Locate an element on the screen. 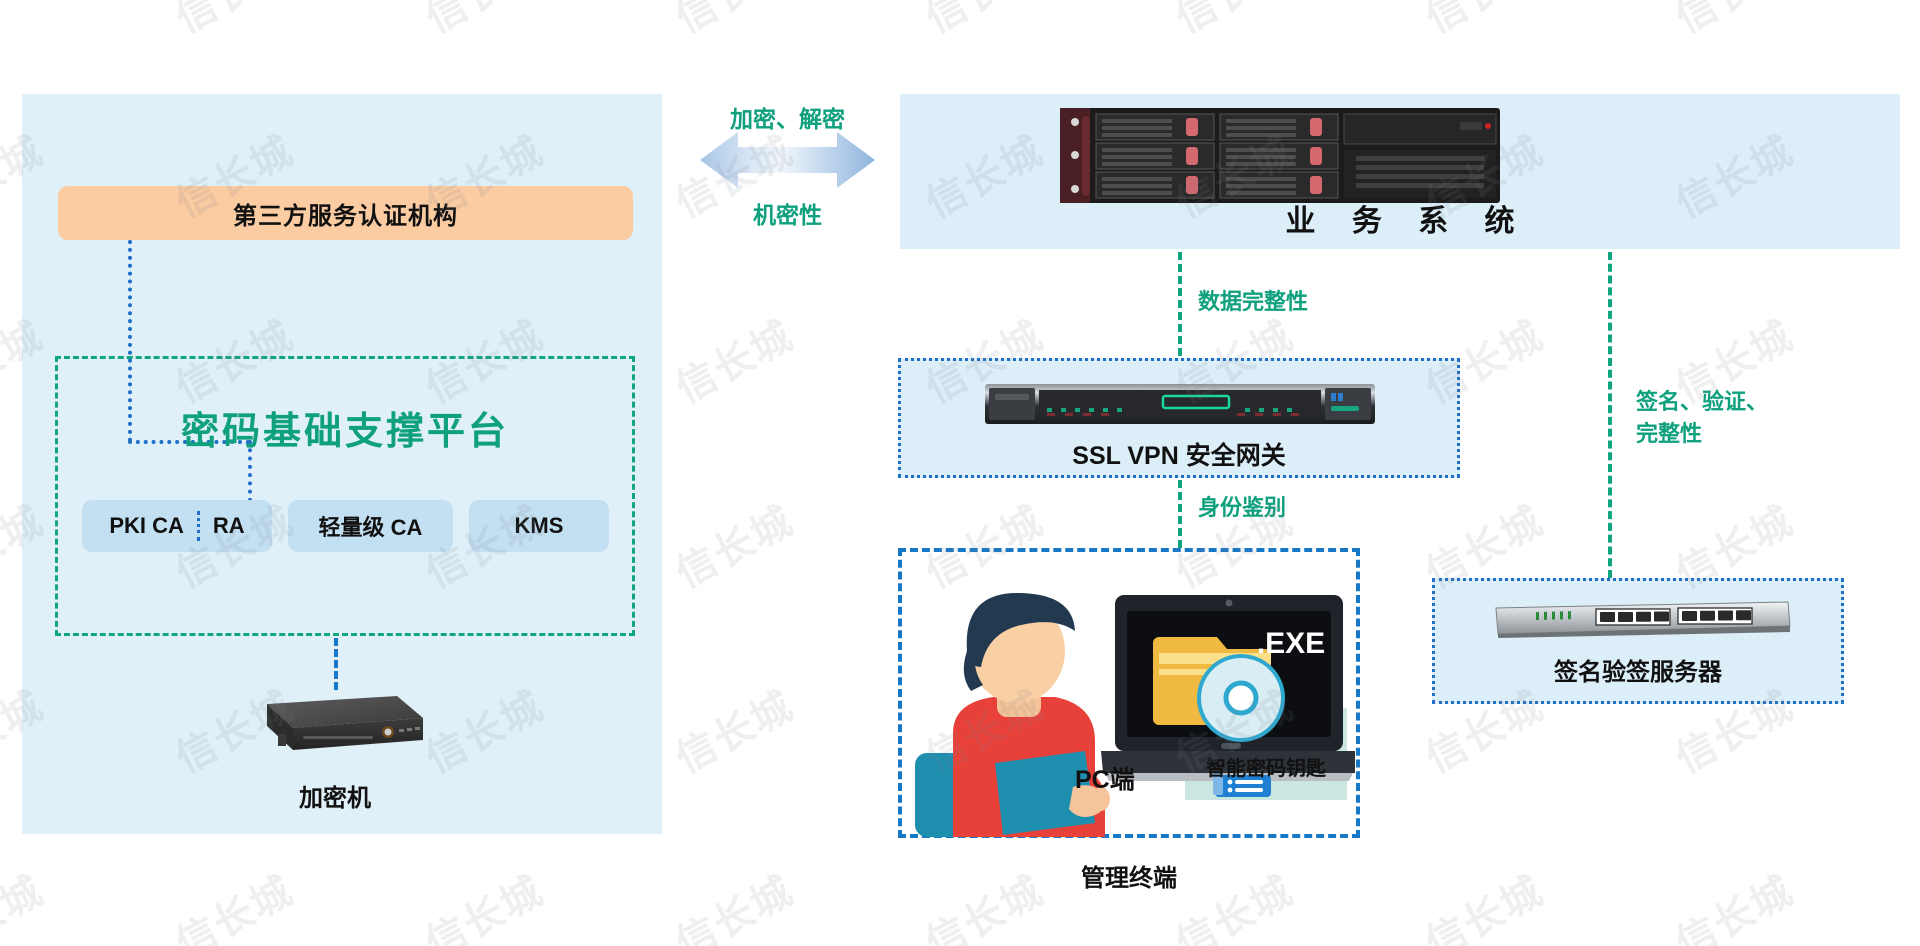  chip-kms: KMS is located at coordinates (539, 526).